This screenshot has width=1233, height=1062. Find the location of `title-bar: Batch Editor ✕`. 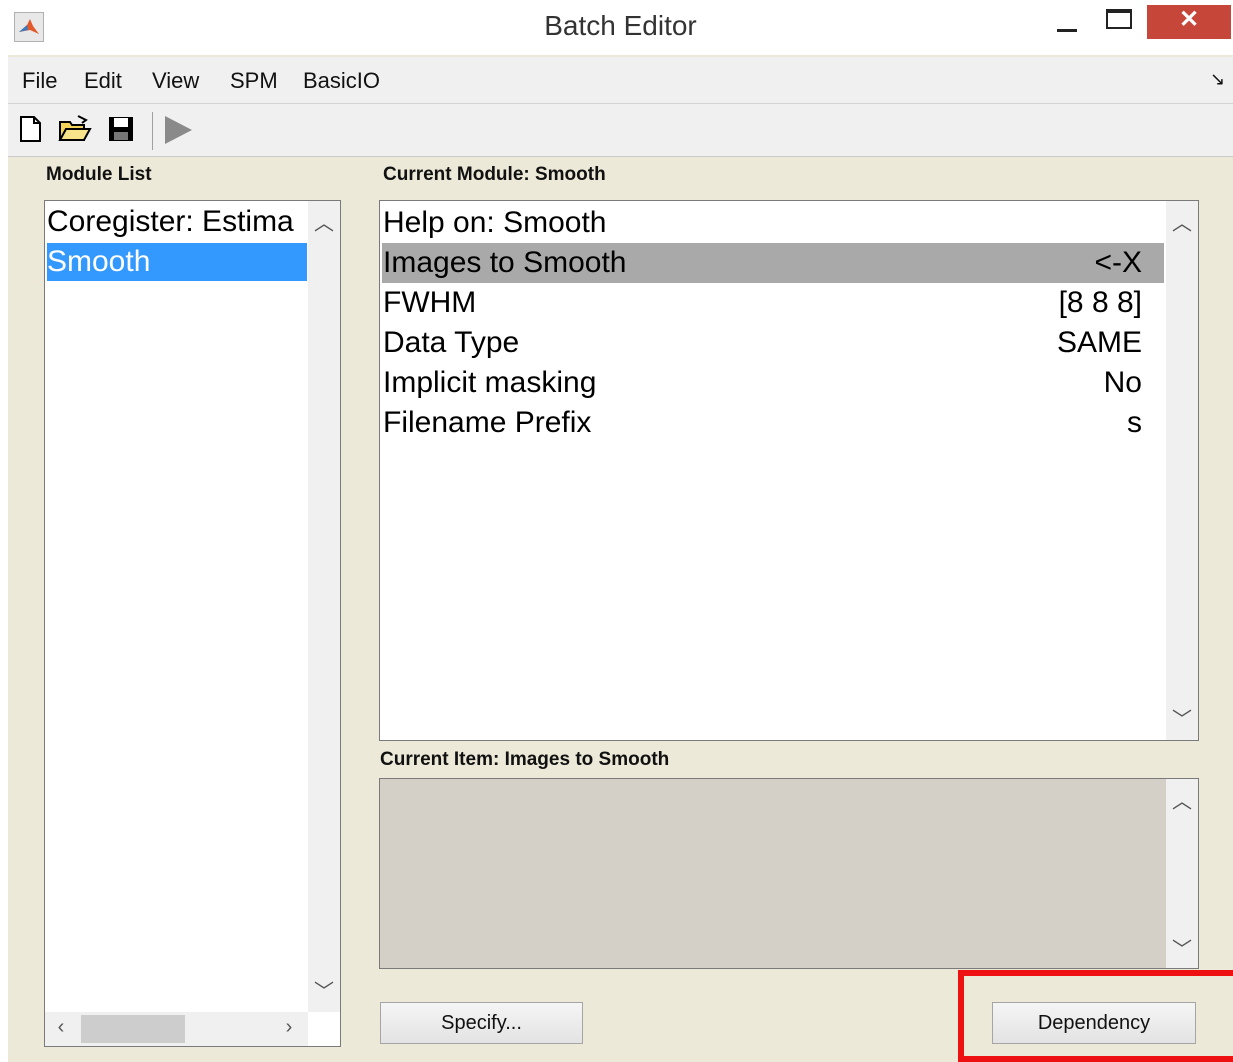

title-bar: Batch Editor ✕ is located at coordinates (620, 27).